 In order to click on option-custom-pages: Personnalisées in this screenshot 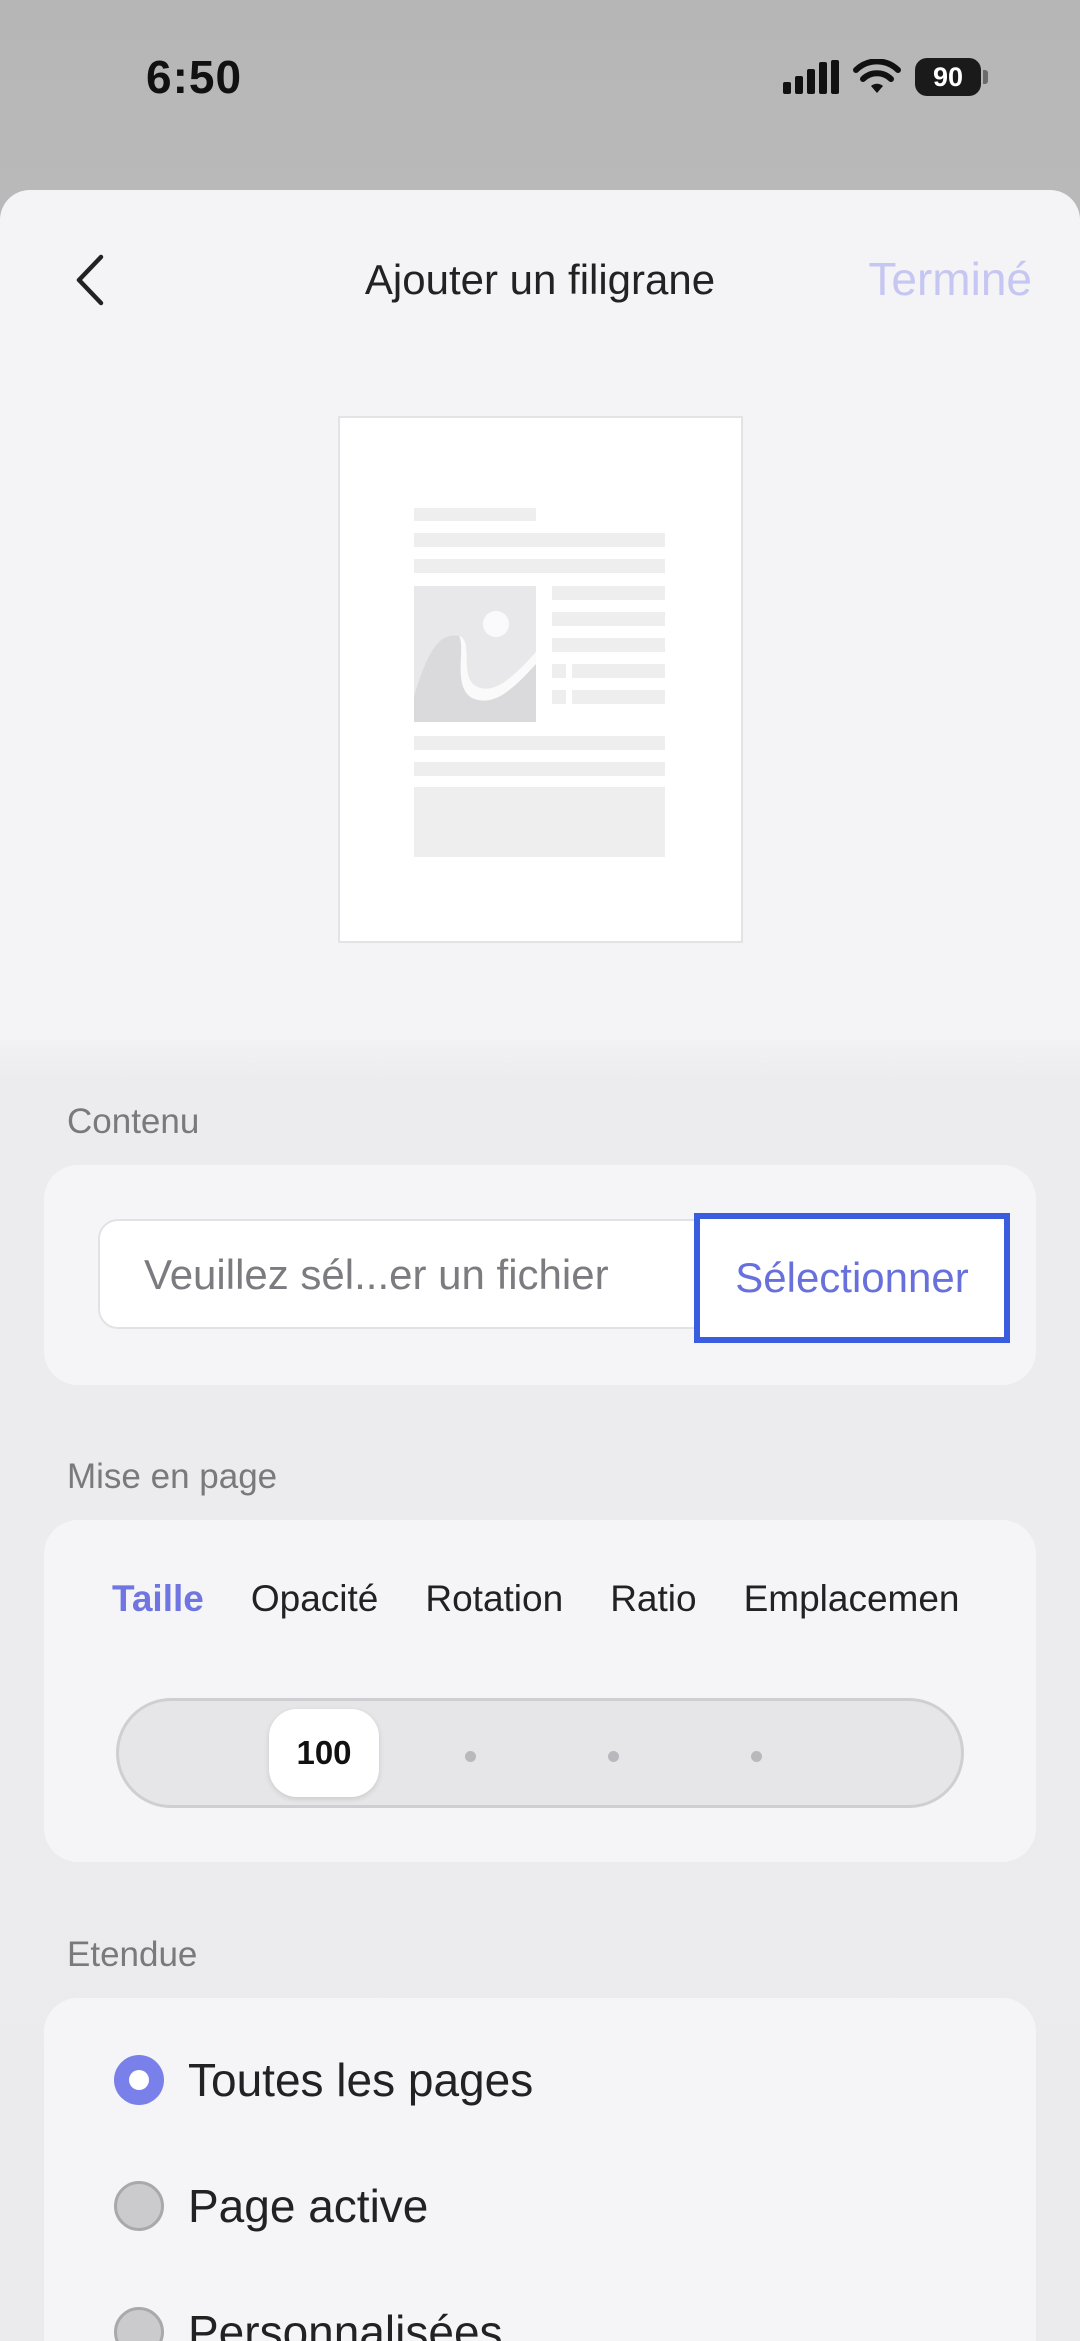, I will do `click(308, 2323)`.